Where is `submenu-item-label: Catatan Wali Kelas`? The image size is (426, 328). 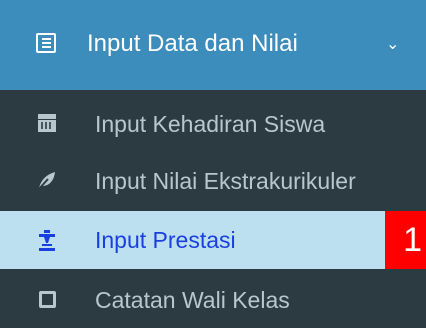 submenu-item-label: Catatan Wali Kelas is located at coordinates (192, 300).